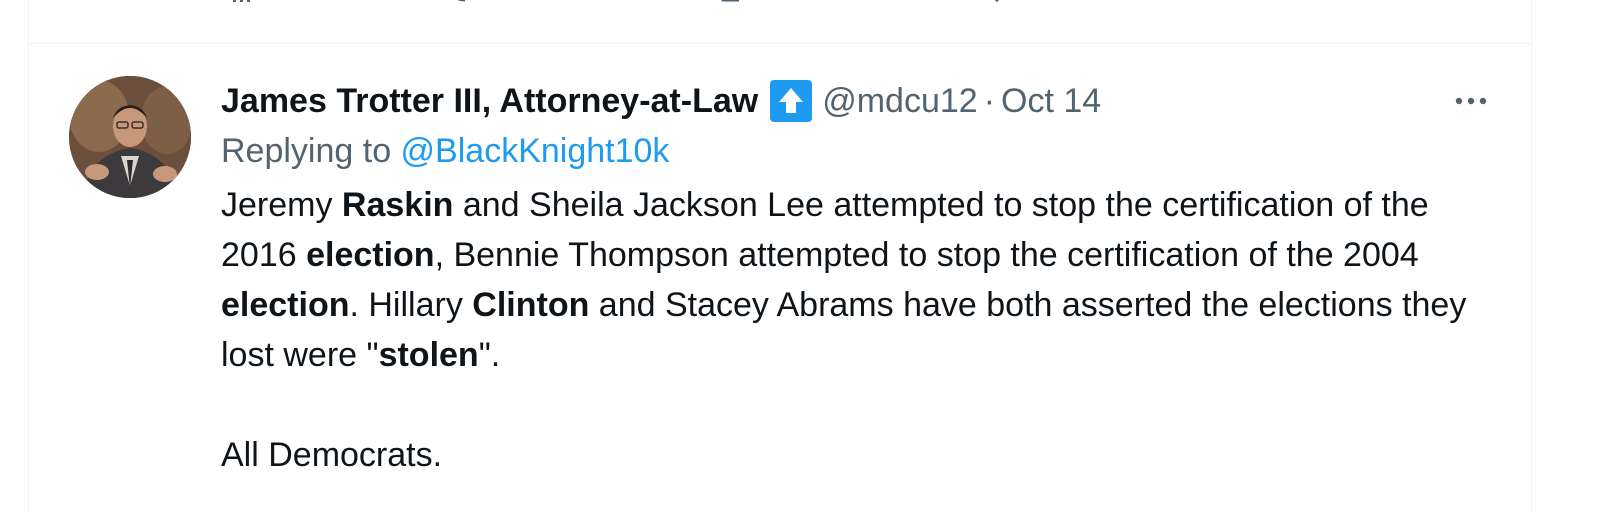 The height and width of the screenshot is (512, 1600). I want to click on replying-to-line: Replying to @BlackKnight10k, so click(861, 151).